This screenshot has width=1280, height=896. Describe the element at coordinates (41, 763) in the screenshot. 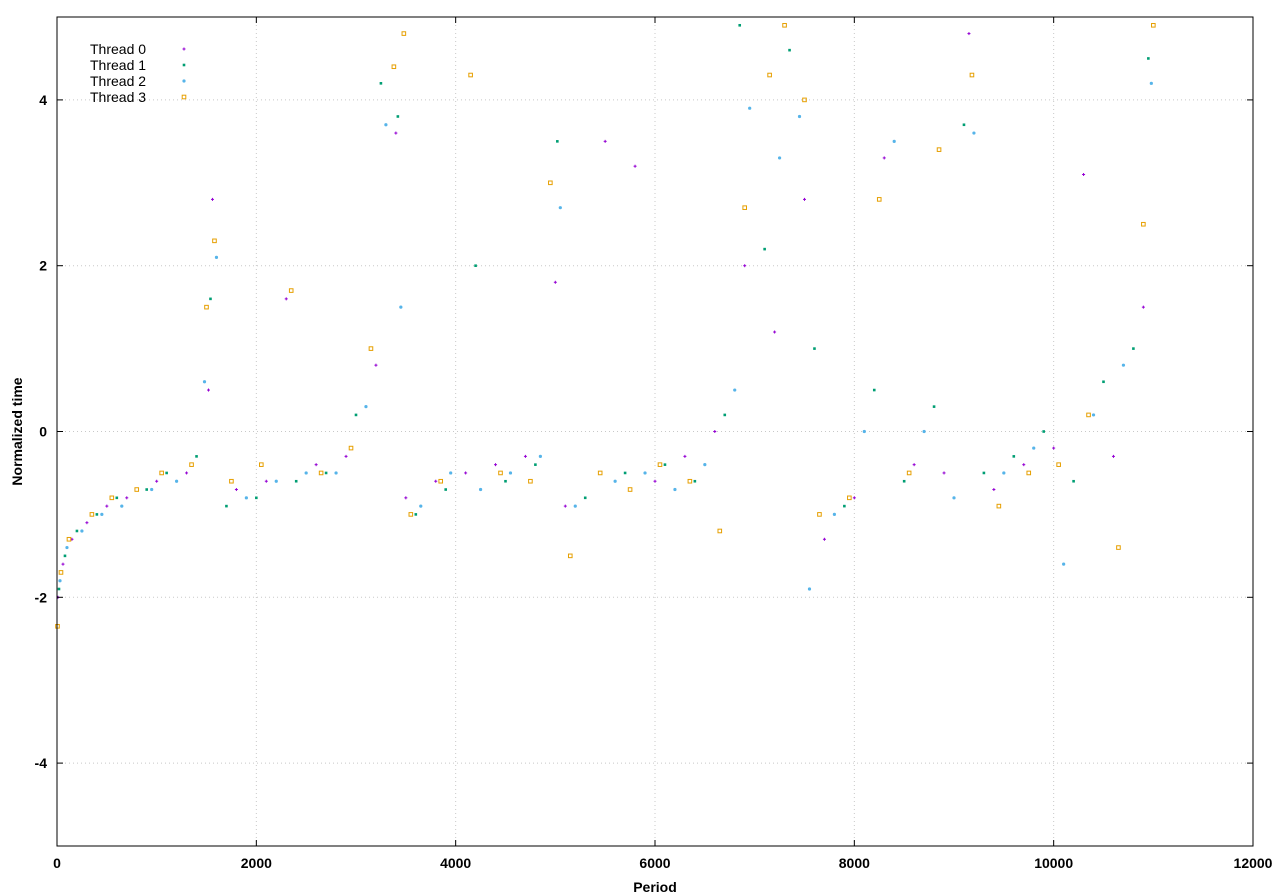

I see `y-tick-label: -4` at that location.